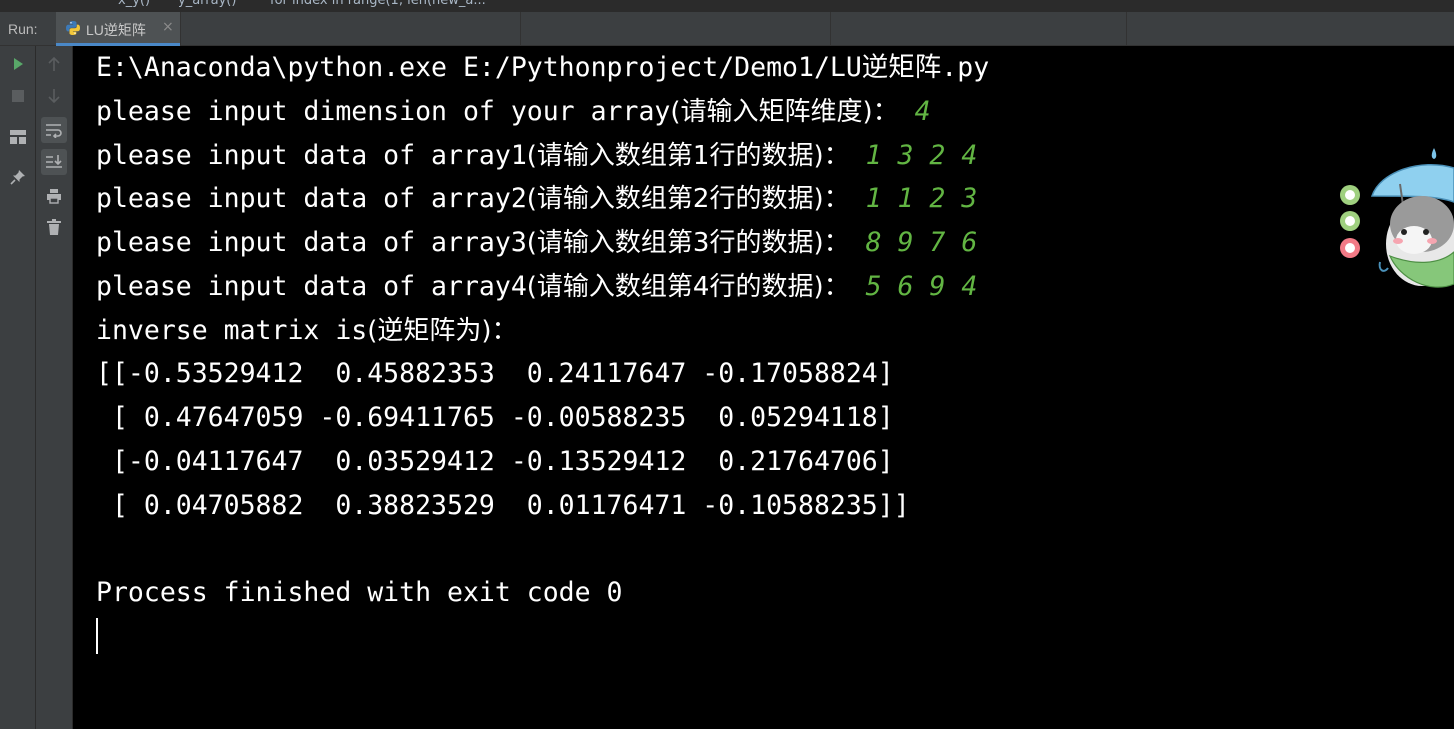 The width and height of the screenshot is (1454, 729). What do you see at coordinates (18, 387) in the screenshot?
I see `run-actions-toolbar` at bounding box center [18, 387].